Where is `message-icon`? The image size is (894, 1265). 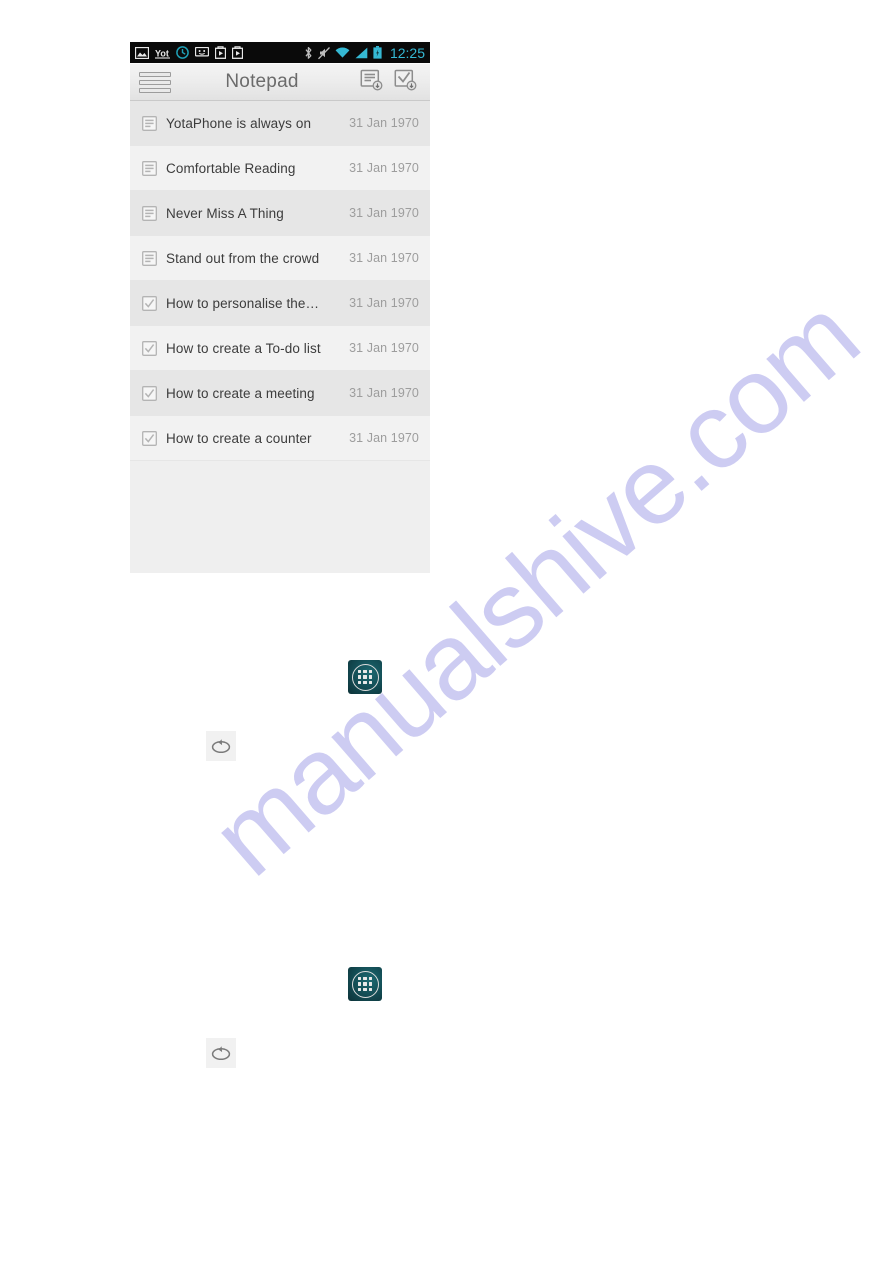 message-icon is located at coordinates (202, 52).